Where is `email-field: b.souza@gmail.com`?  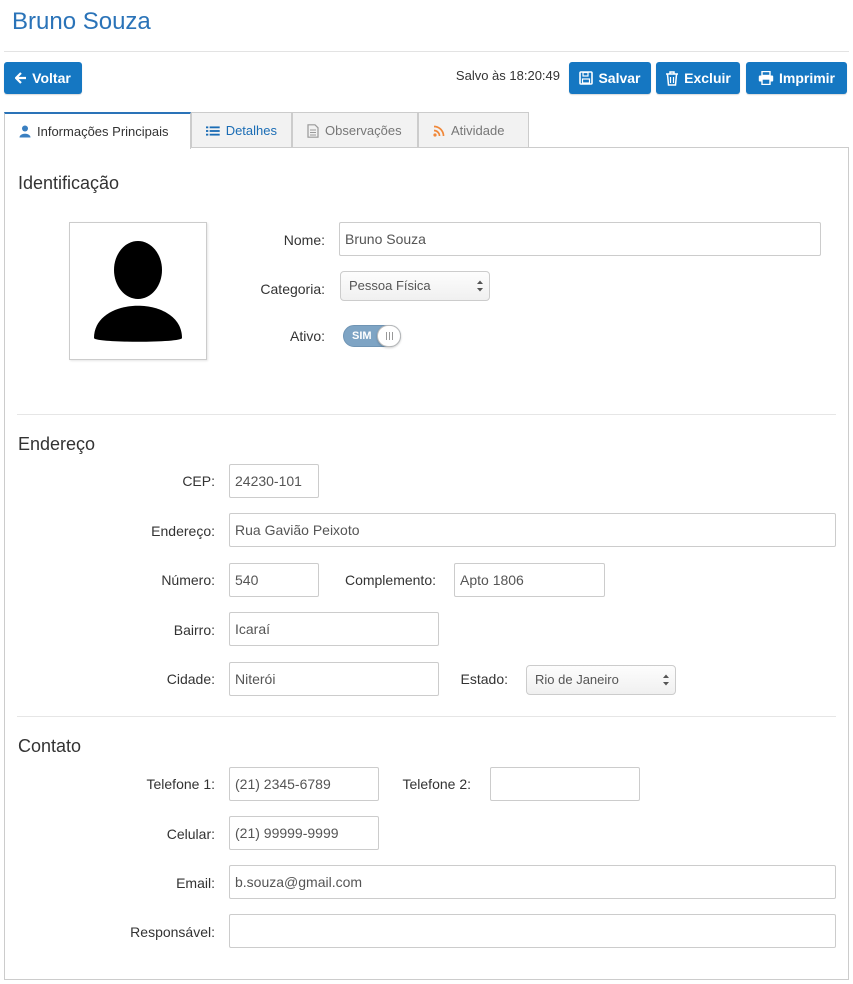 email-field: b.souza@gmail.com is located at coordinates (532, 882).